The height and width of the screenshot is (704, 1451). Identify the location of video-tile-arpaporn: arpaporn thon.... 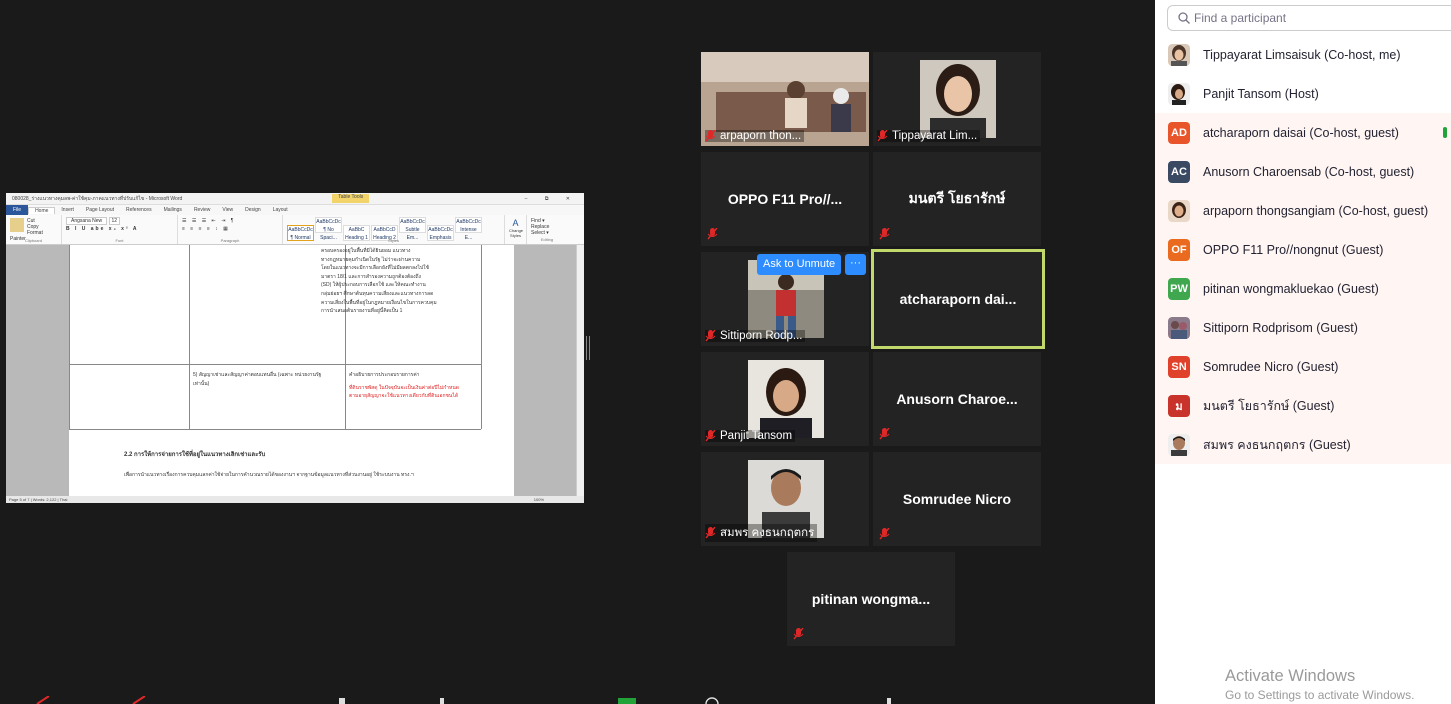
(785, 99).